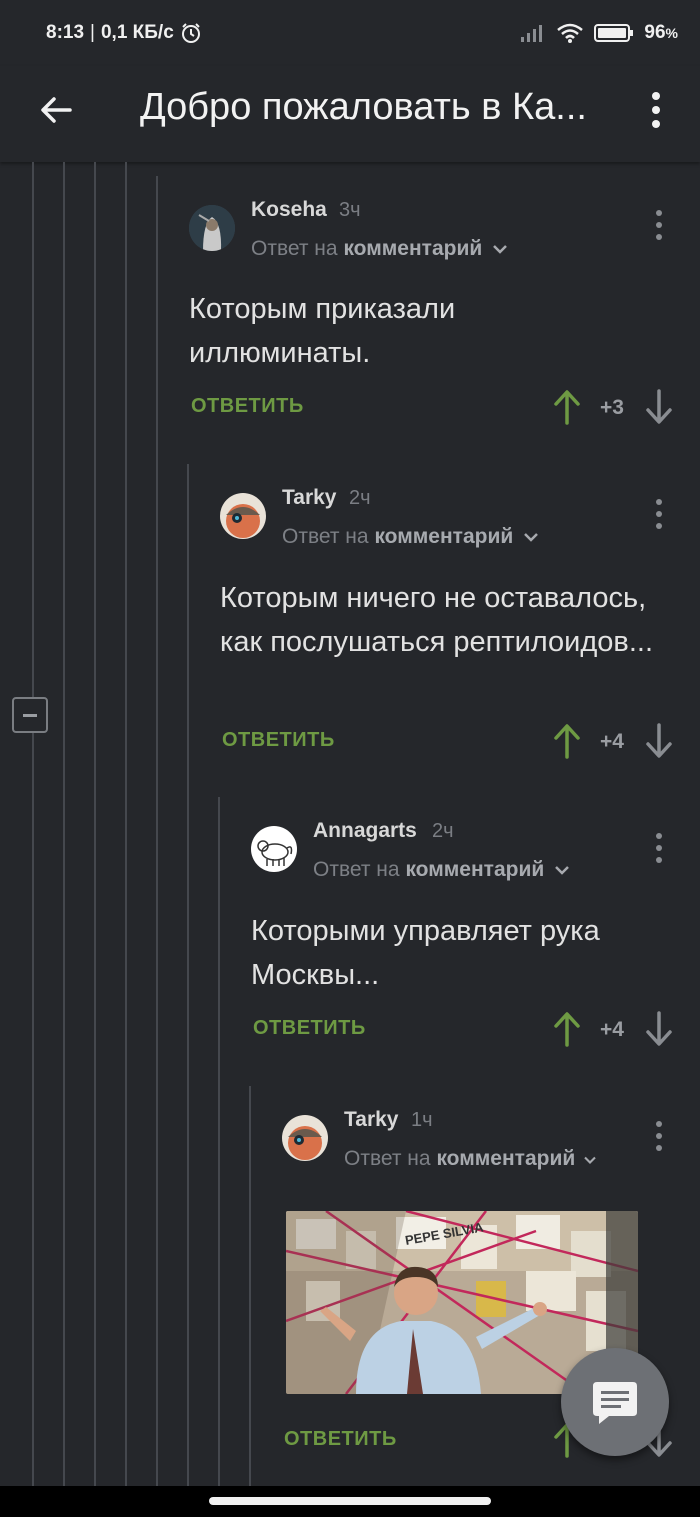  I want to click on home-gesture-bar, so click(350, 1501).